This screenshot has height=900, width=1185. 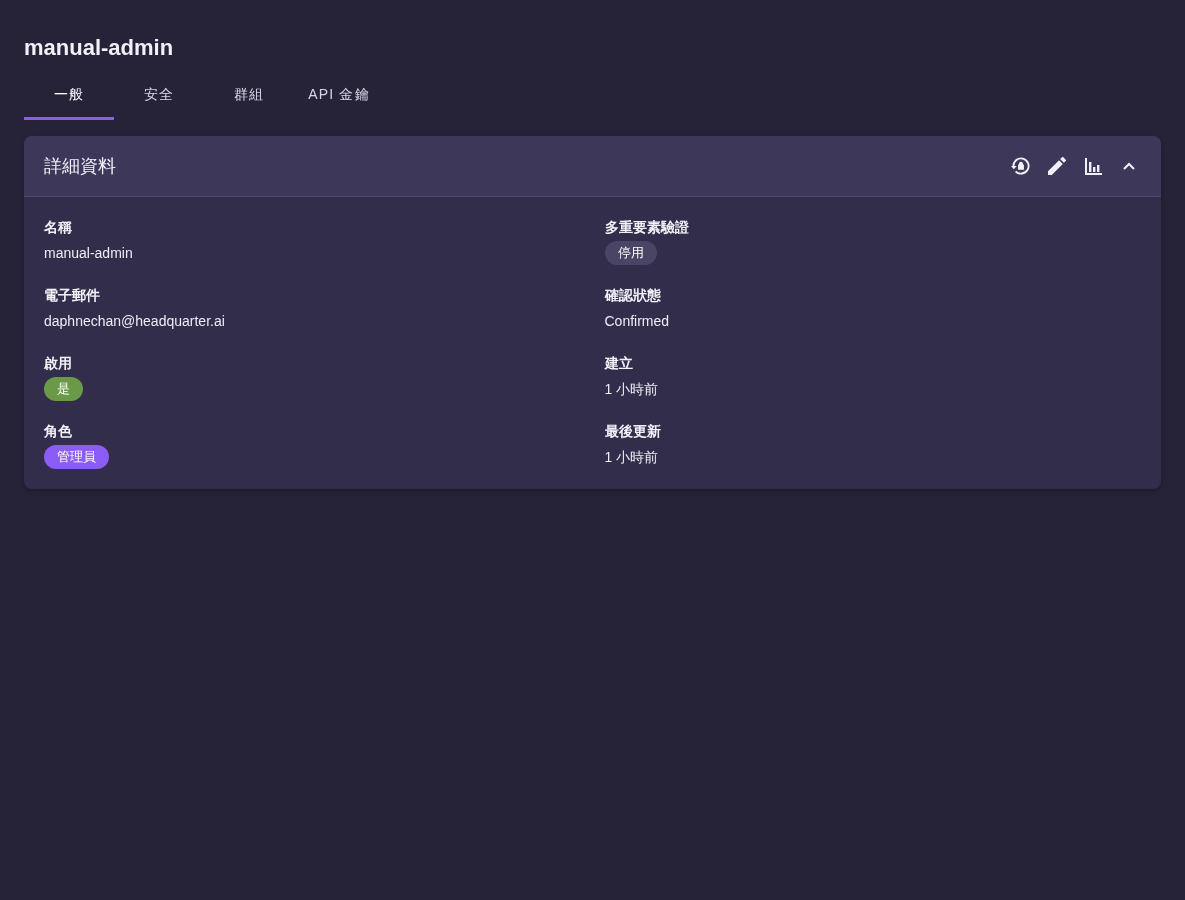 What do you see at coordinates (1057, 166) in the screenshot?
I see `pencil-icon` at bounding box center [1057, 166].